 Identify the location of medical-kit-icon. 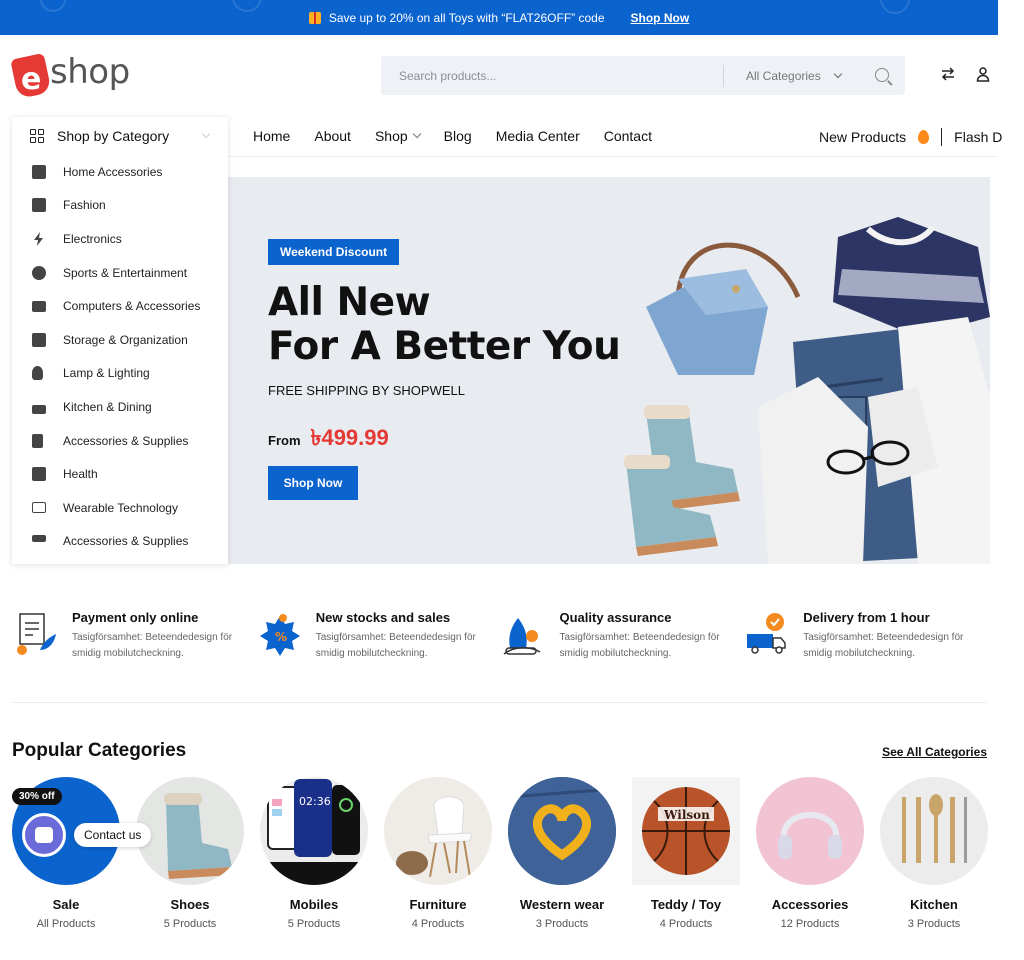
(39, 474).